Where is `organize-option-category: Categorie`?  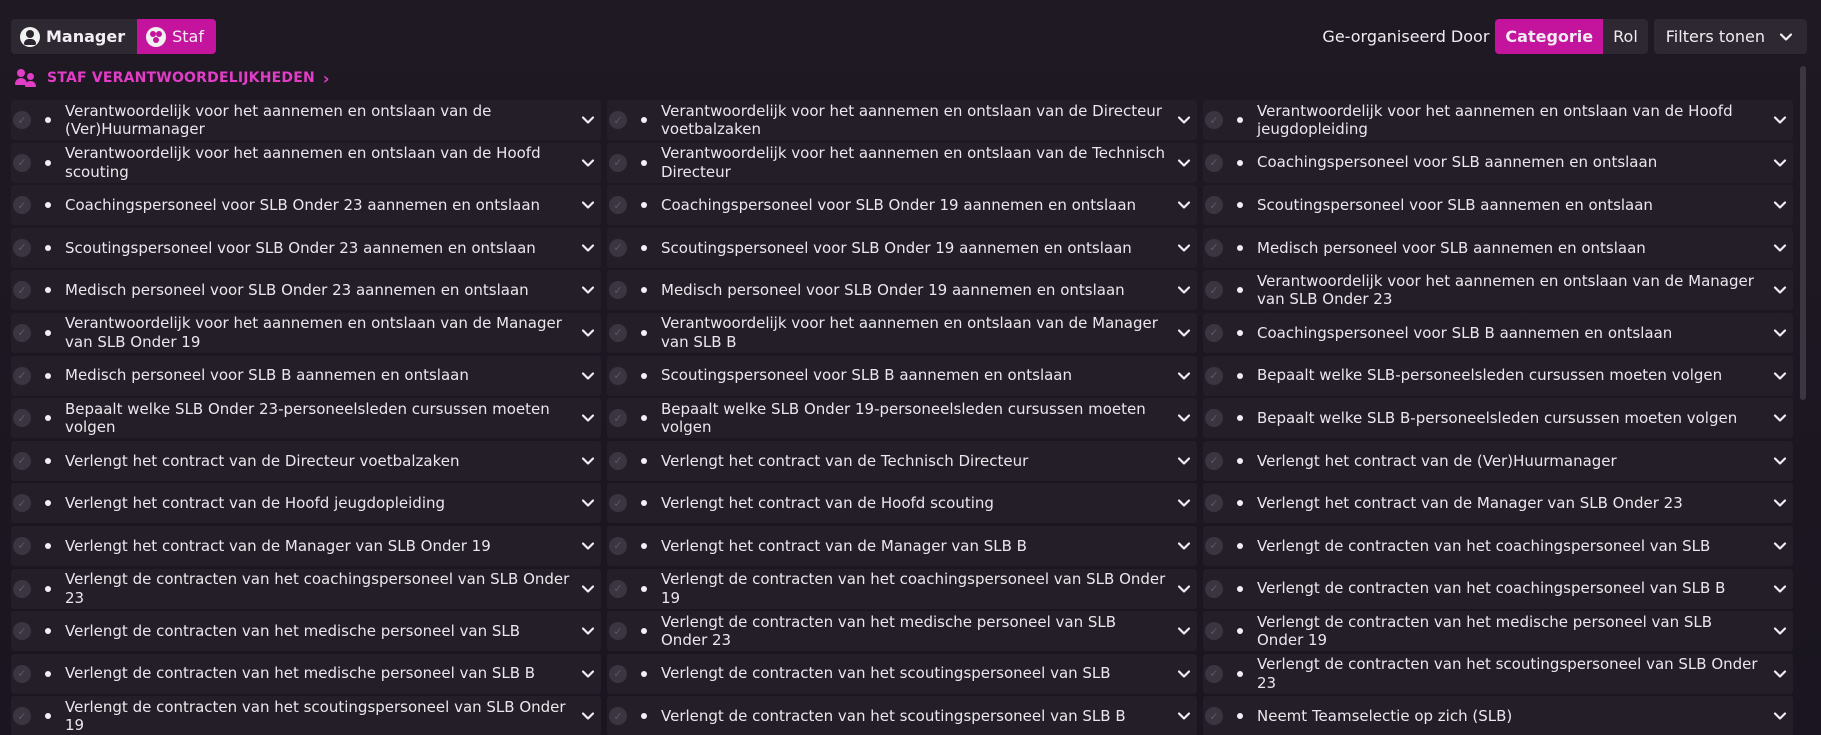 organize-option-category: Categorie is located at coordinates (1549, 36).